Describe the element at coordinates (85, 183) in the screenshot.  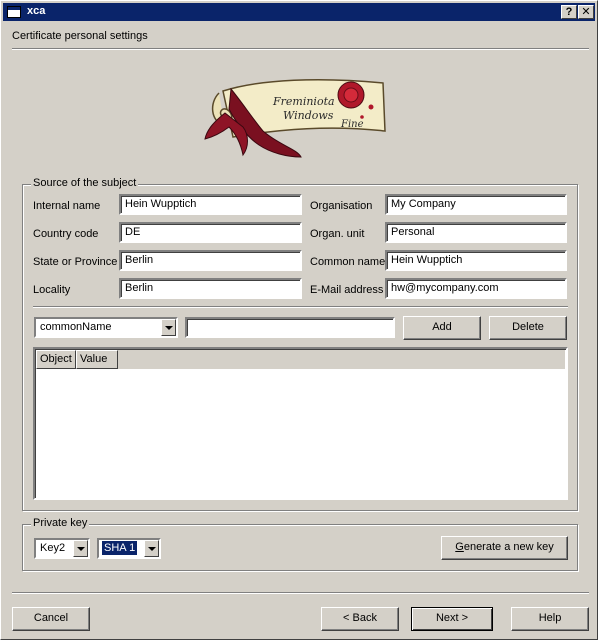
I see `subject-group-legend: Source of the subject` at that location.